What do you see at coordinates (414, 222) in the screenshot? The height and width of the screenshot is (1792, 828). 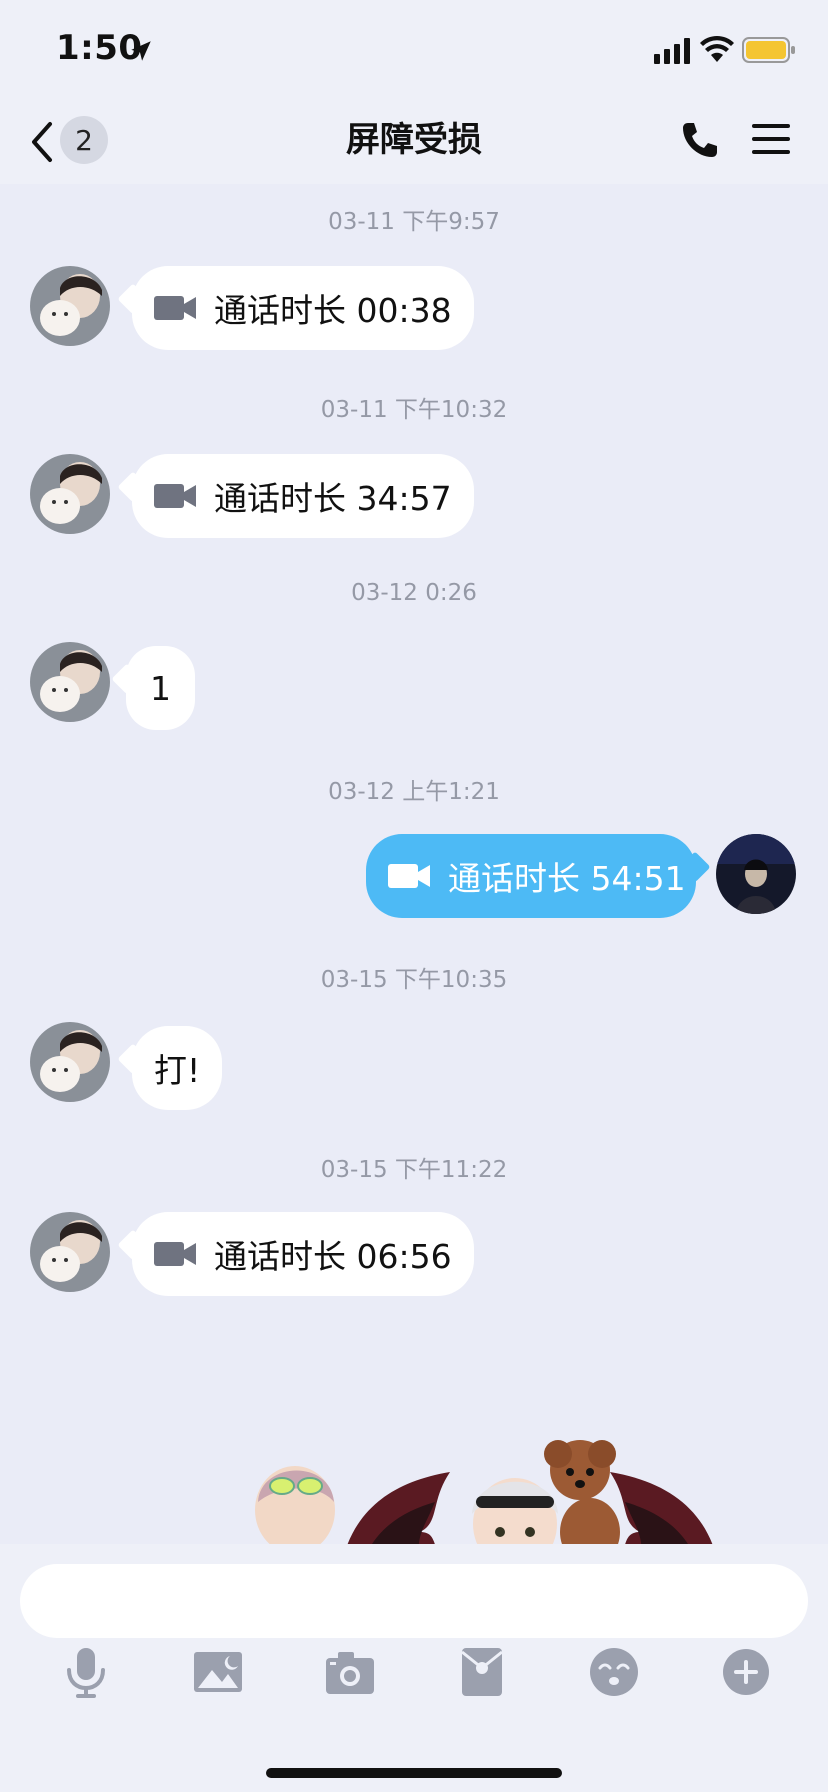 I see `message-timestamp: 03-11 下午9:57` at bounding box center [414, 222].